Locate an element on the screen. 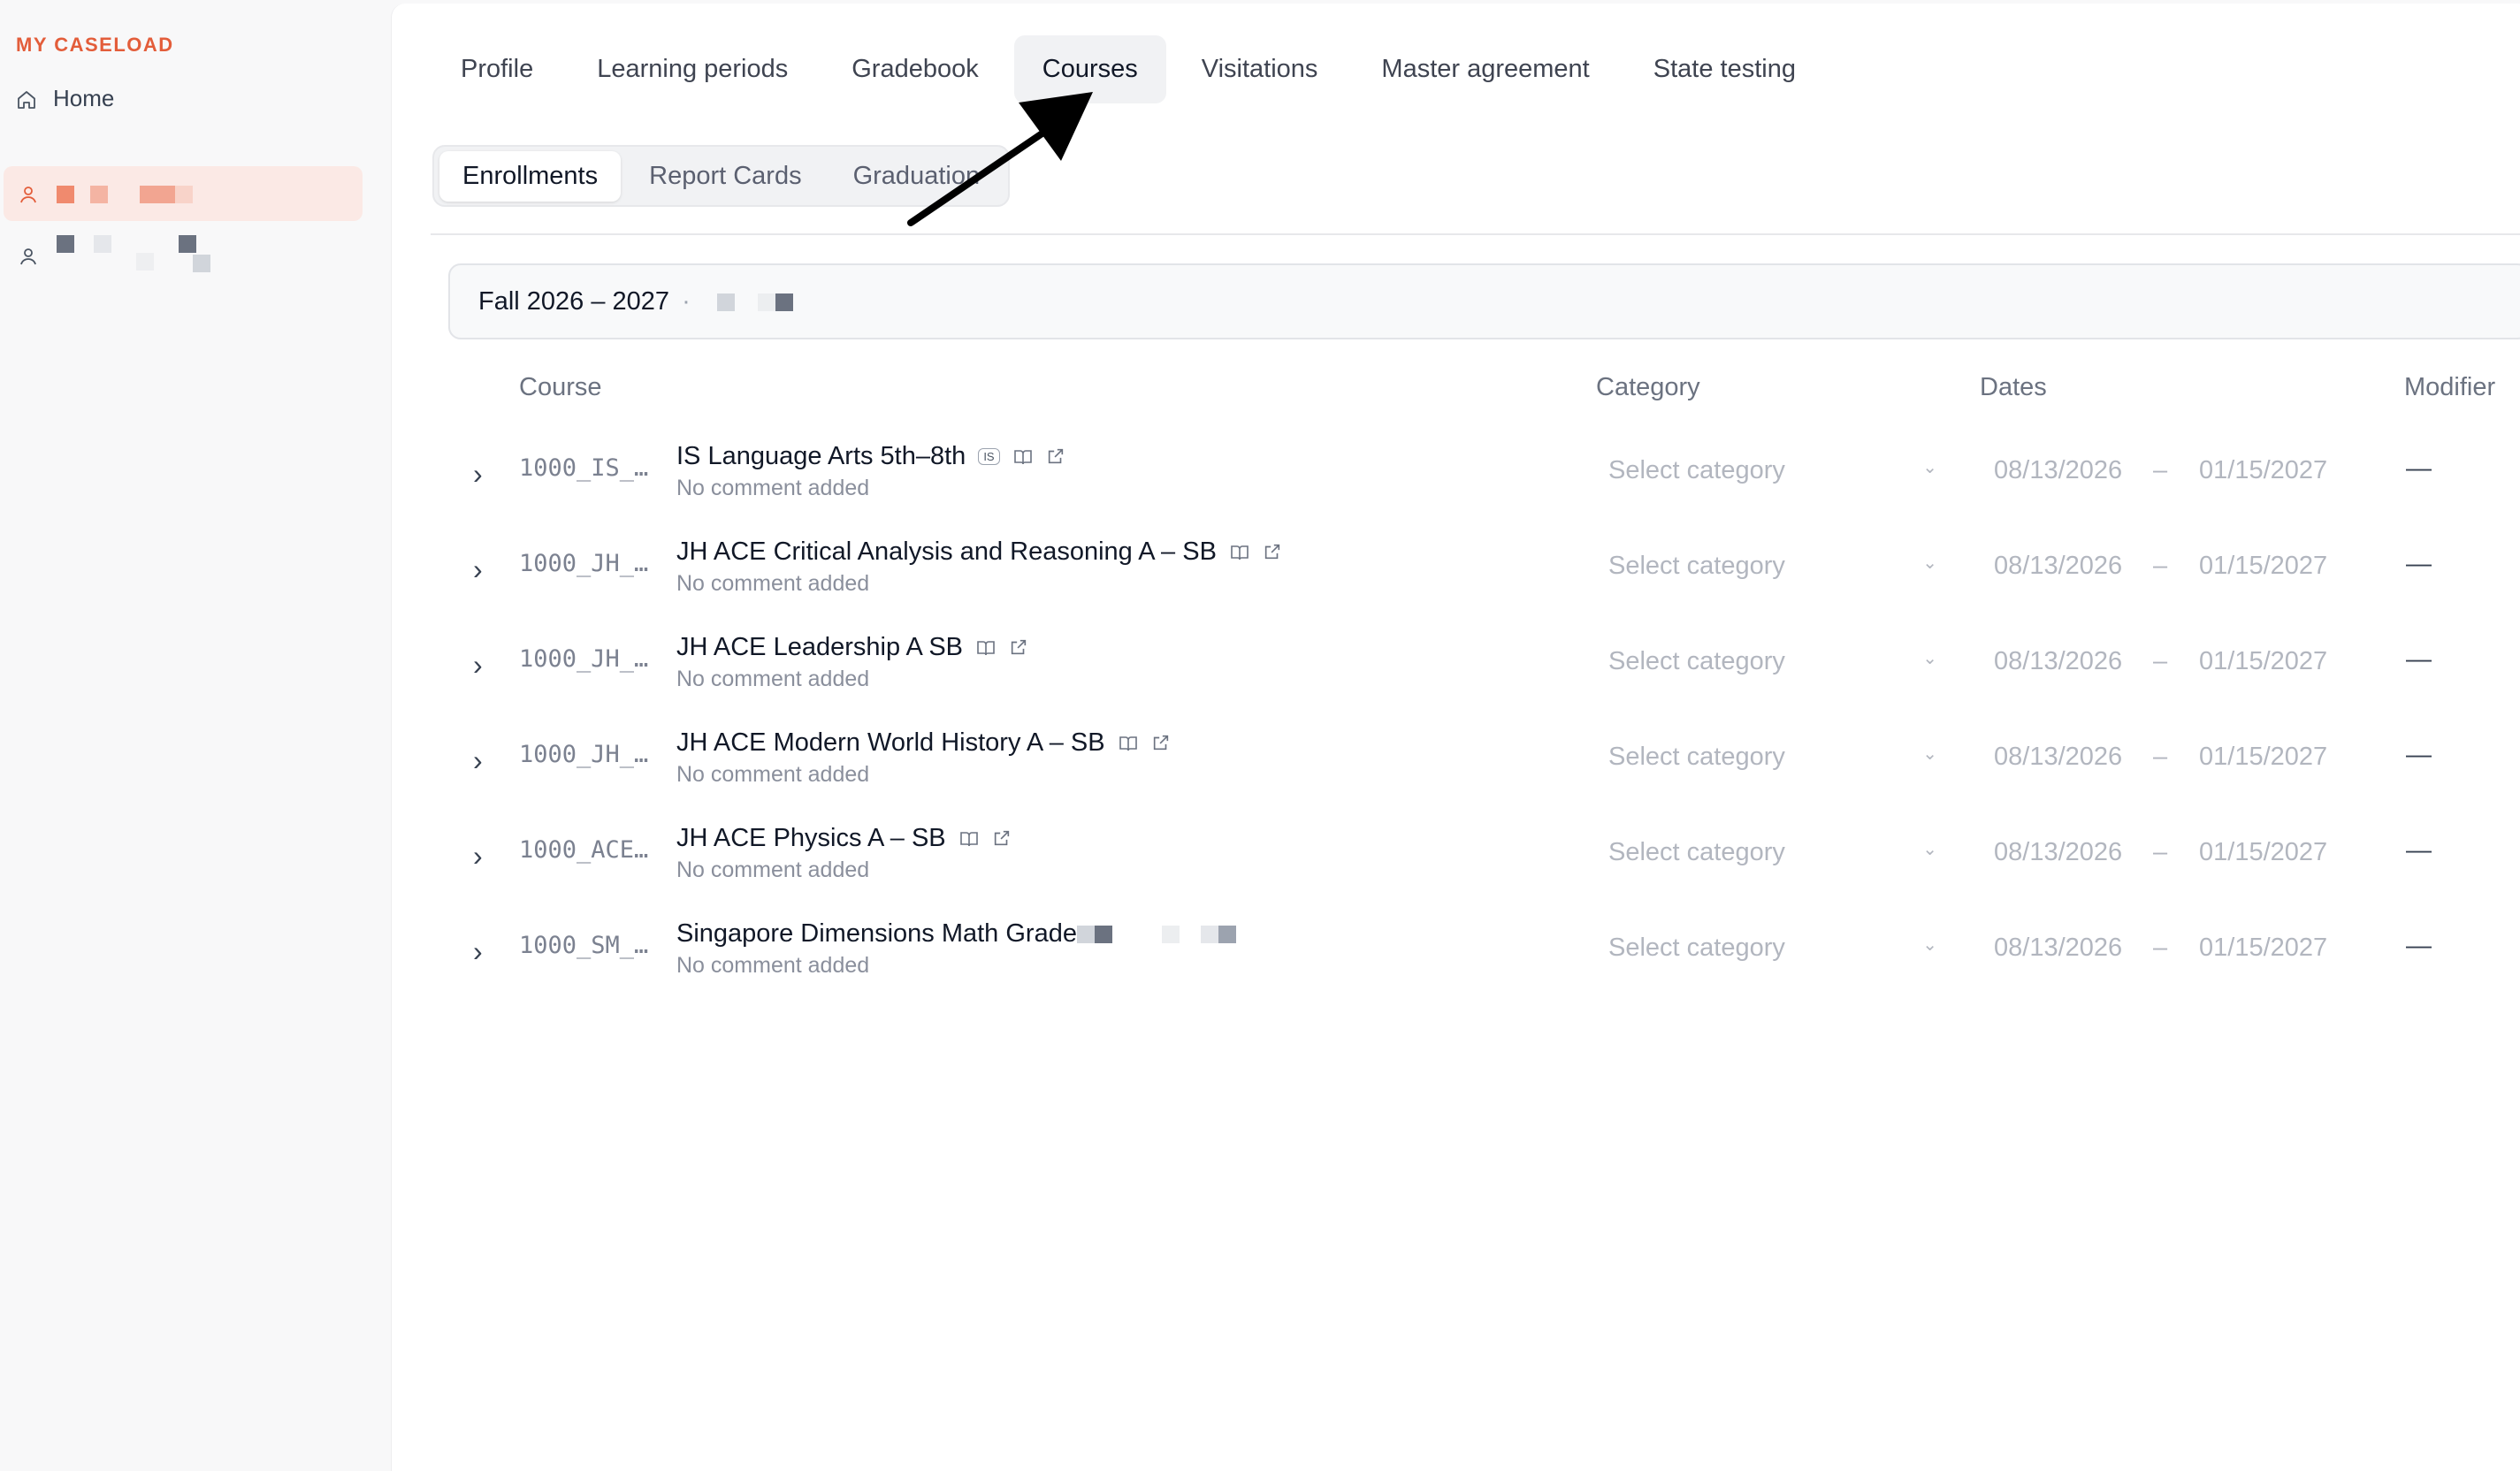 This screenshot has height=1471, width=2520. sidebar-student-active is located at coordinates (183, 193).